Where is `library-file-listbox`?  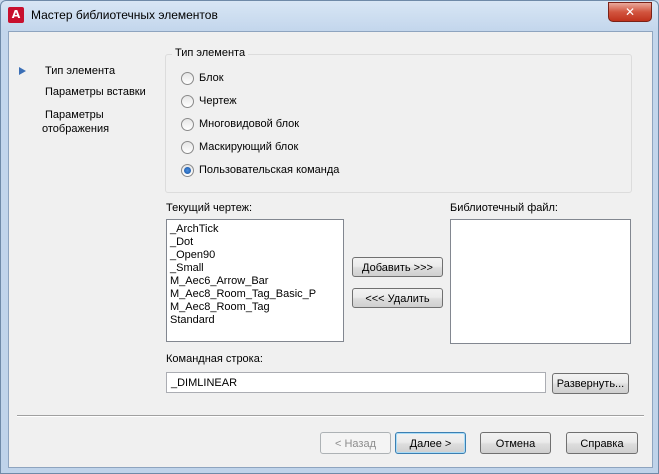 library-file-listbox is located at coordinates (540, 281).